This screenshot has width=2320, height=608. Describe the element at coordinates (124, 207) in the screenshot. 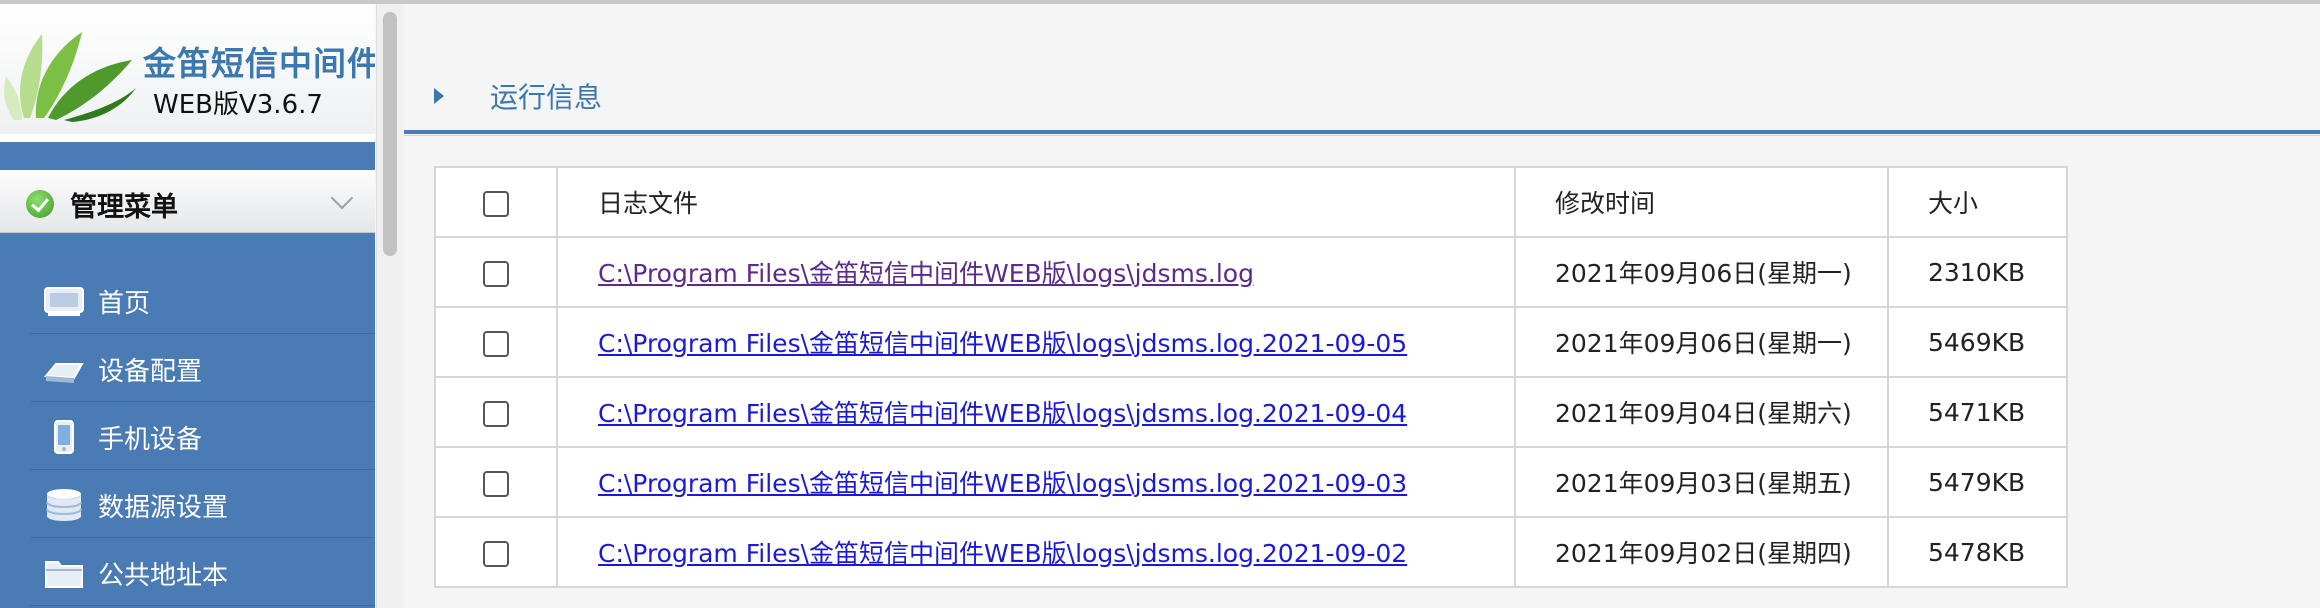

I see `menu-title: 管理菜单` at that location.